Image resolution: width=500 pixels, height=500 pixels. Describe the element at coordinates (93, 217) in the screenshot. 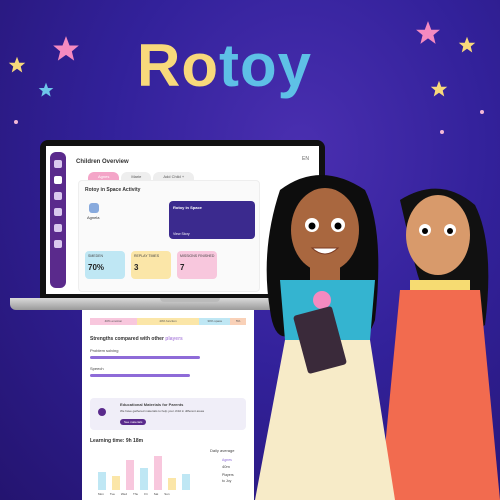

I see `profile-name: Agnela` at that location.